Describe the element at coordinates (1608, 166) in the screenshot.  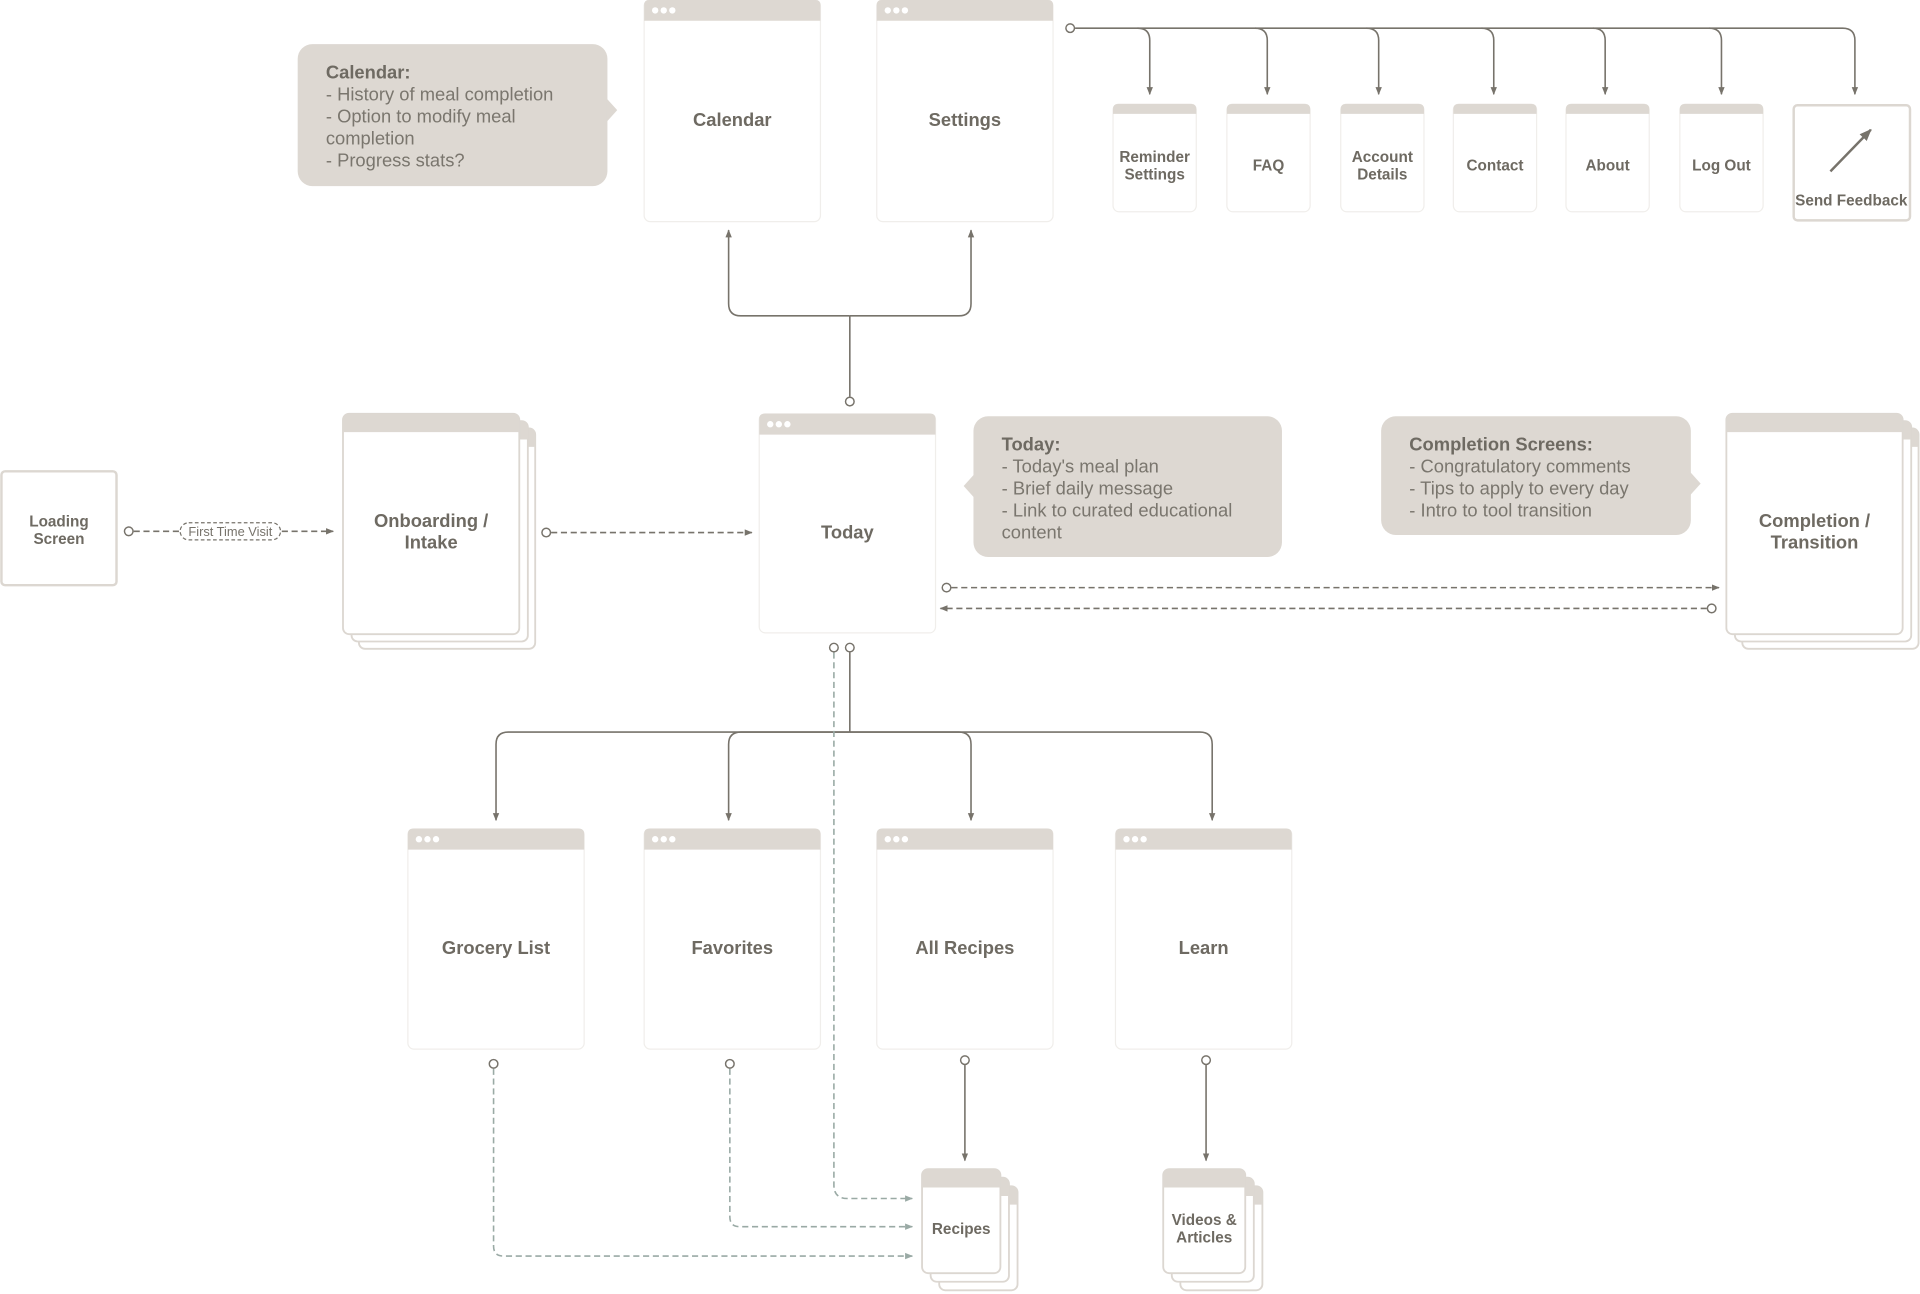
I see `settings-child-4-label: About` at that location.